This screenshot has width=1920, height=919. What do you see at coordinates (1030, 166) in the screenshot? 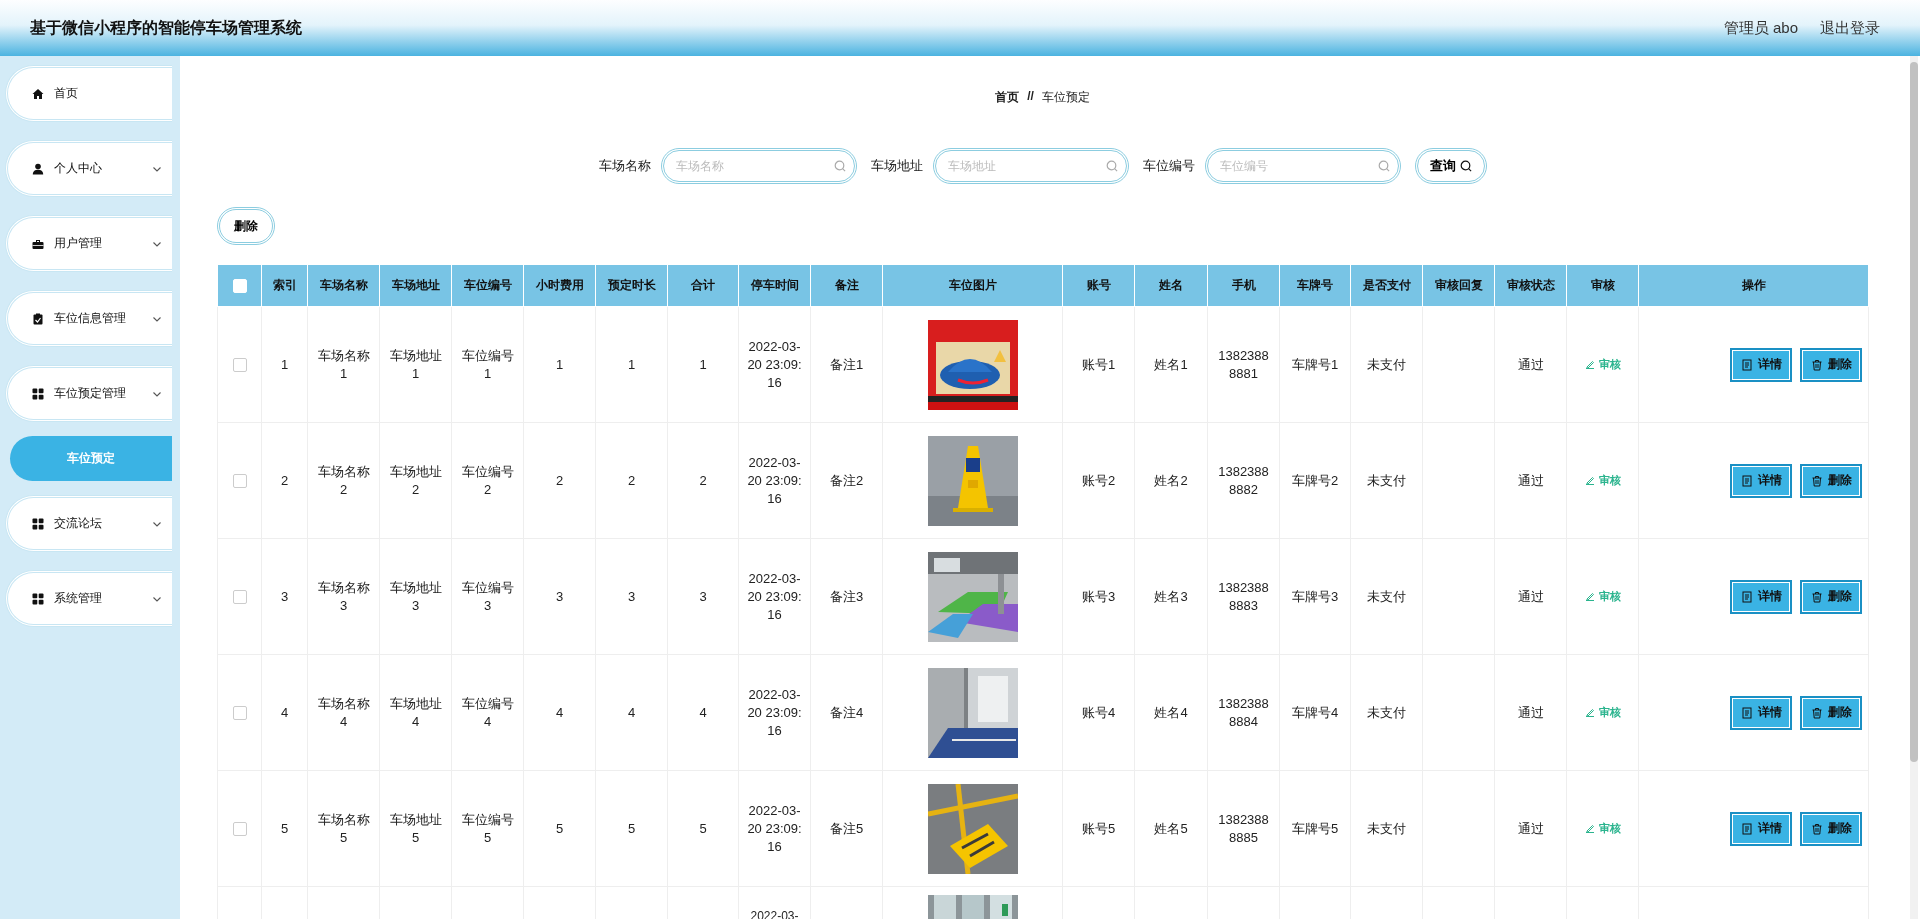
I see `search-field: 车场地址` at bounding box center [1030, 166].